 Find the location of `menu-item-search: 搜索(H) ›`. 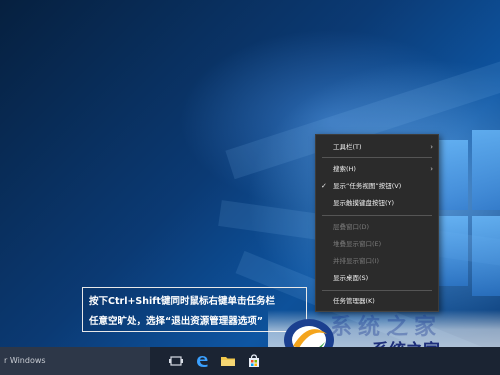

menu-item-search: 搜索(H) › is located at coordinates (377, 169).